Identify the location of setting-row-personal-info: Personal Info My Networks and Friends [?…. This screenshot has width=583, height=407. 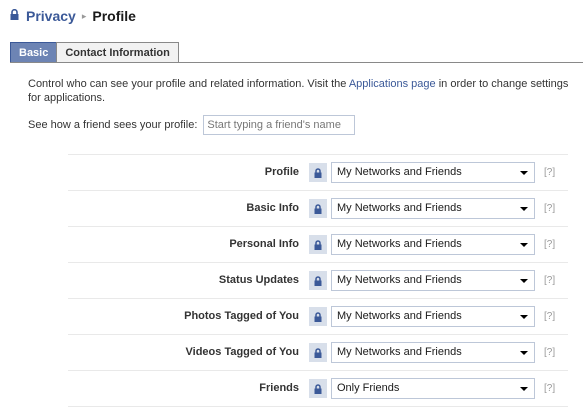
(318, 245).